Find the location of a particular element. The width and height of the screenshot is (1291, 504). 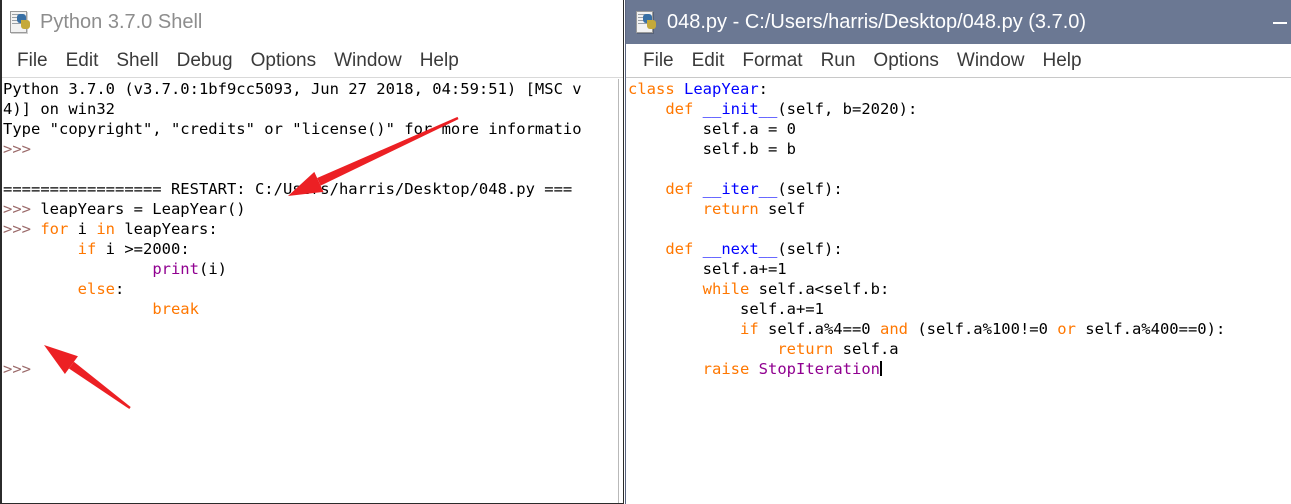

editor-token: __init__ is located at coordinates (740, 109).